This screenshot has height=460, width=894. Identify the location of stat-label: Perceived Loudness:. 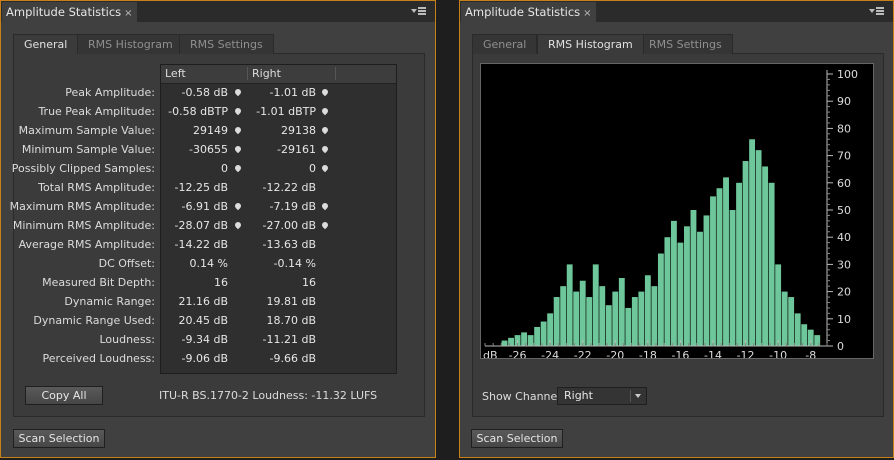
(98, 358).